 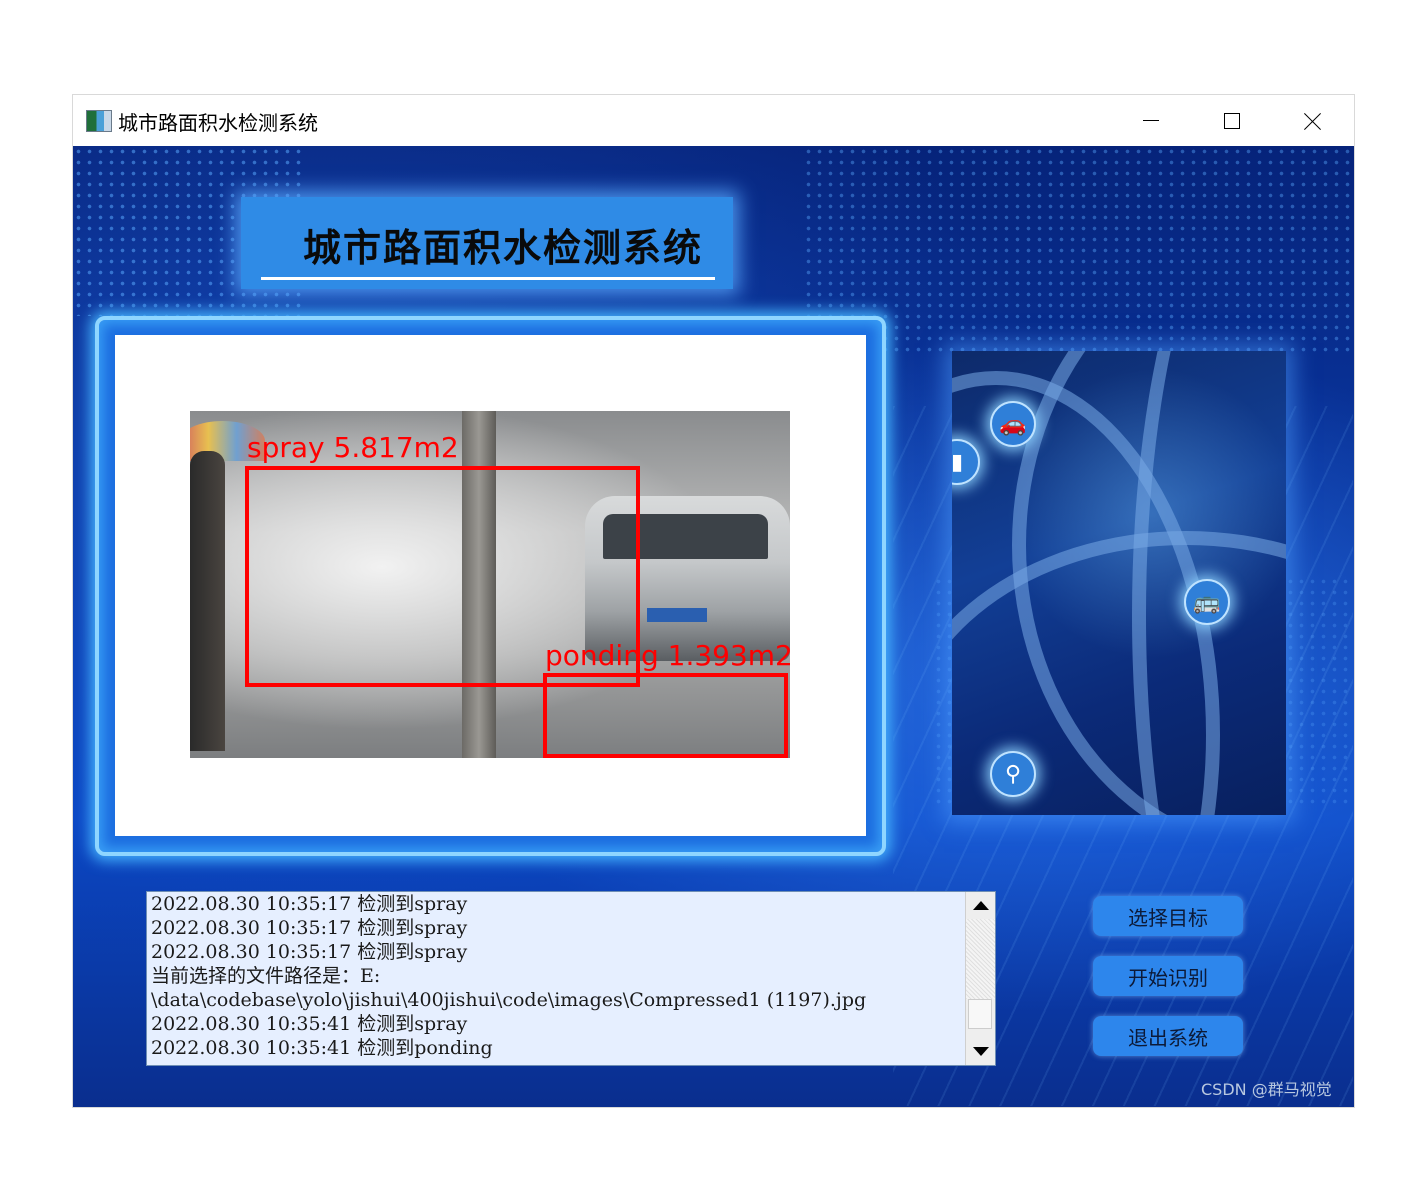 I want to click on maximize-button, so click(x=1232, y=120).